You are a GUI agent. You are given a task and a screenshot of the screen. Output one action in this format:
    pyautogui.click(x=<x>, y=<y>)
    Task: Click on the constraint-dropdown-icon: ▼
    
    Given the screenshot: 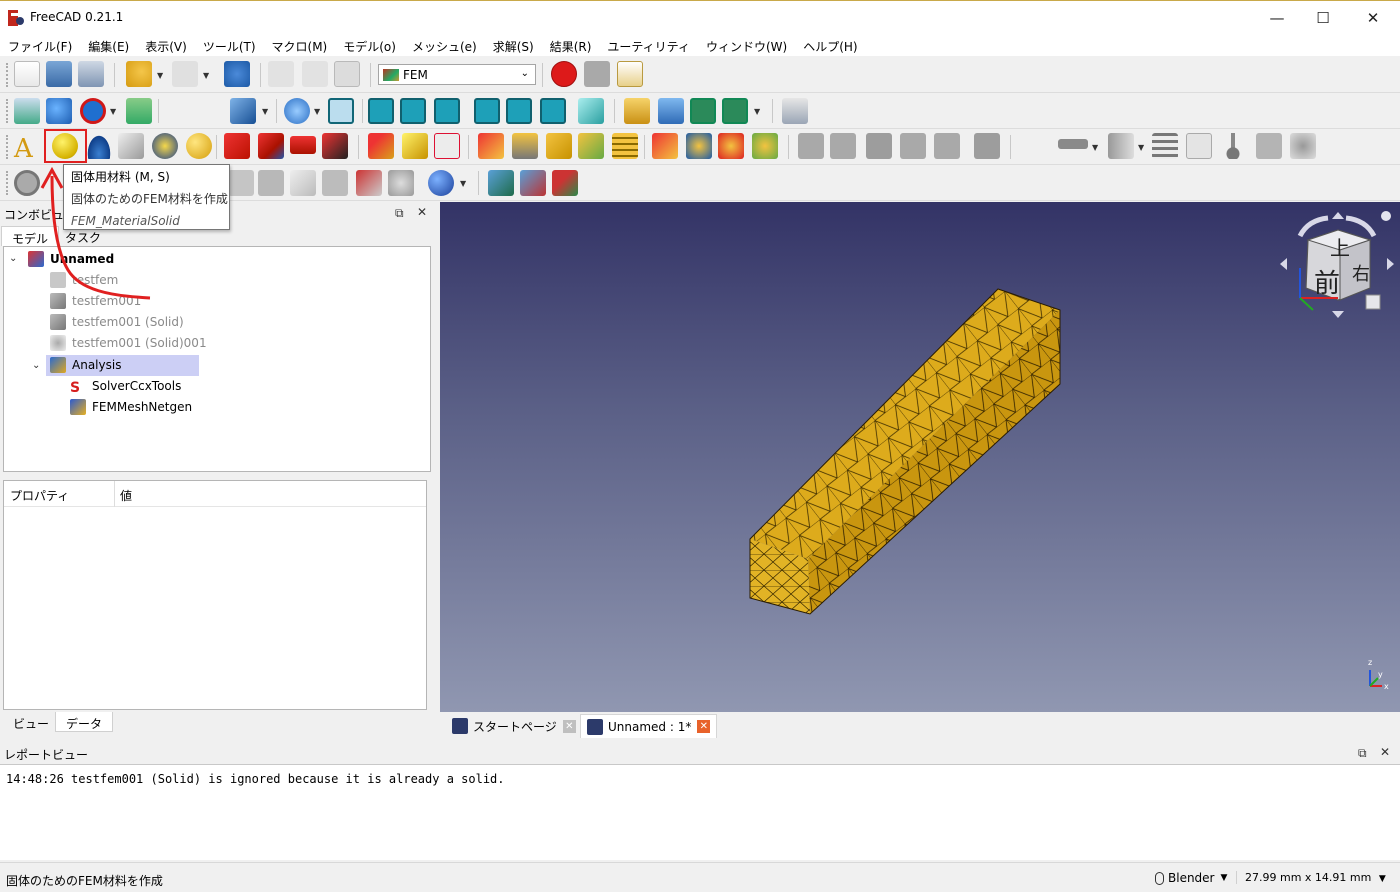 What is the action you would take?
    pyautogui.click(x=1095, y=147)
    